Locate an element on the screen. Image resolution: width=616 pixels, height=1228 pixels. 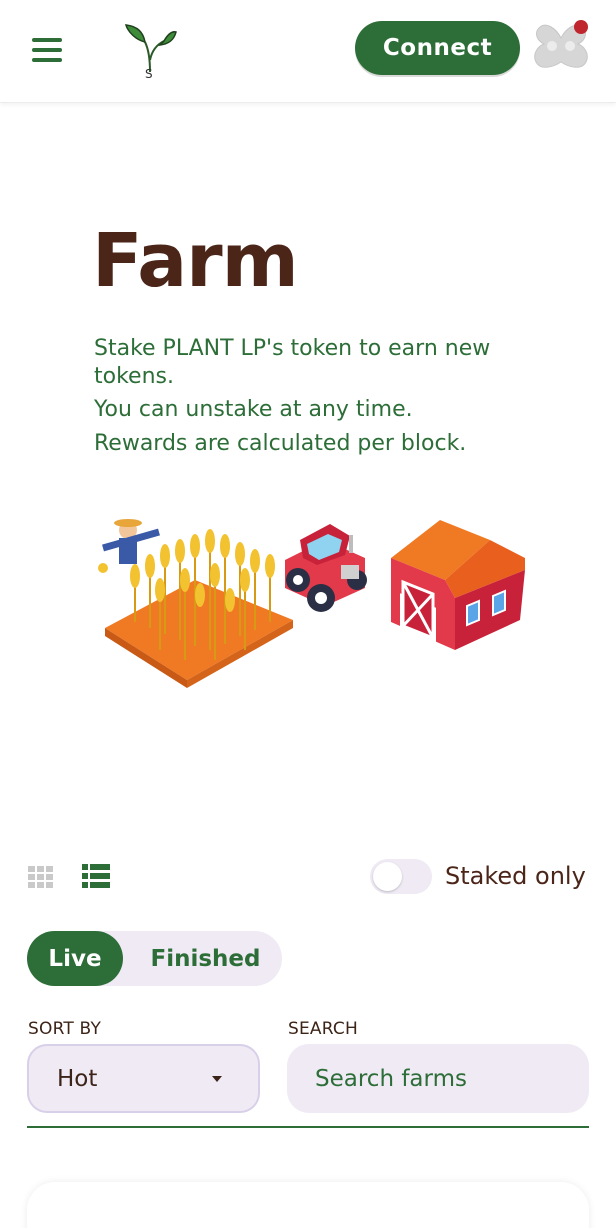
sort-value: Hot is located at coordinates (77, 1079).